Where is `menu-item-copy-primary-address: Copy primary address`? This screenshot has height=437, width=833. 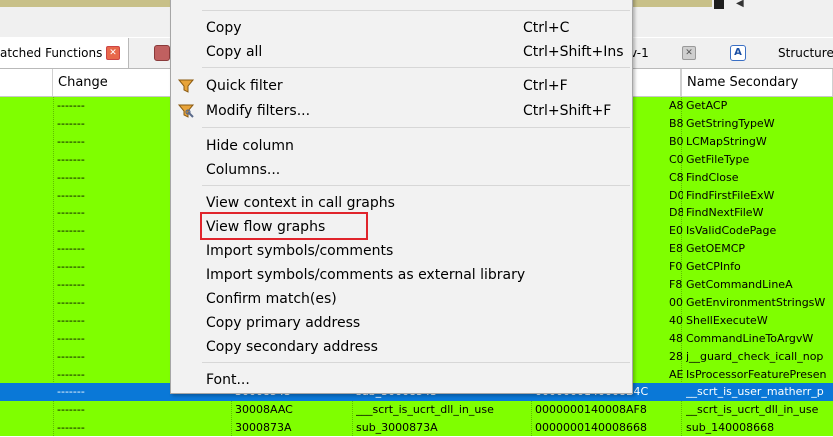 menu-item-copy-primary-address: Copy primary address is located at coordinates (401, 323).